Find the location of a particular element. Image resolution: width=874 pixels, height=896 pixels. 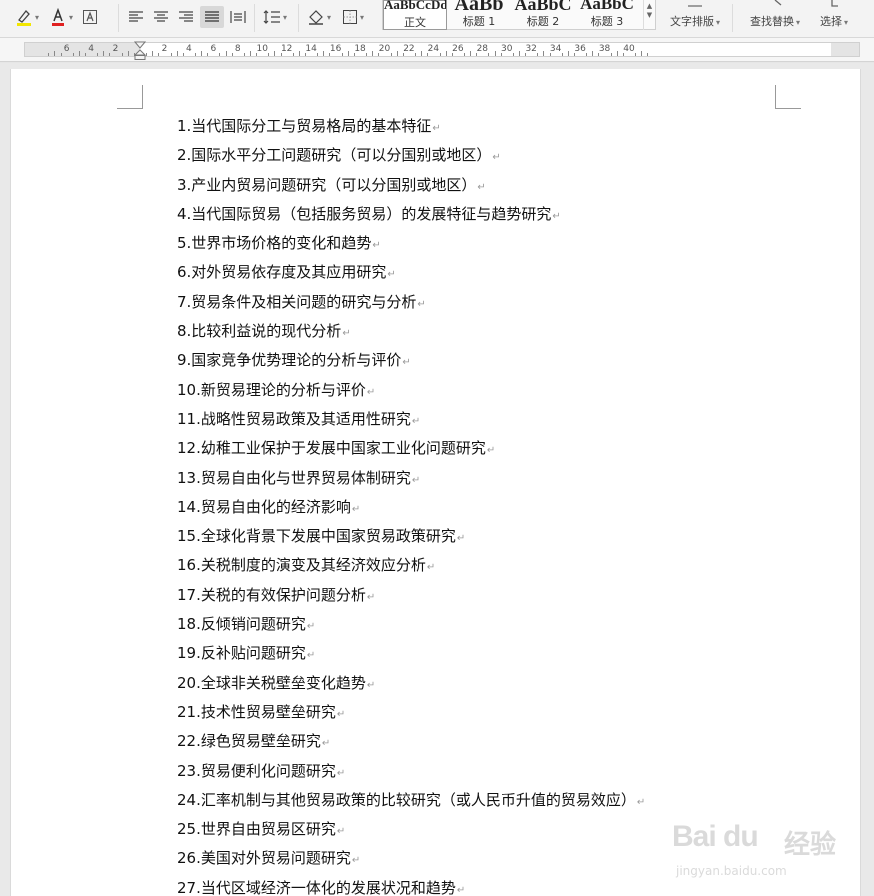

document-line: 20.全球非关税壁垒变化趋势↵ is located at coordinates (497, 683).